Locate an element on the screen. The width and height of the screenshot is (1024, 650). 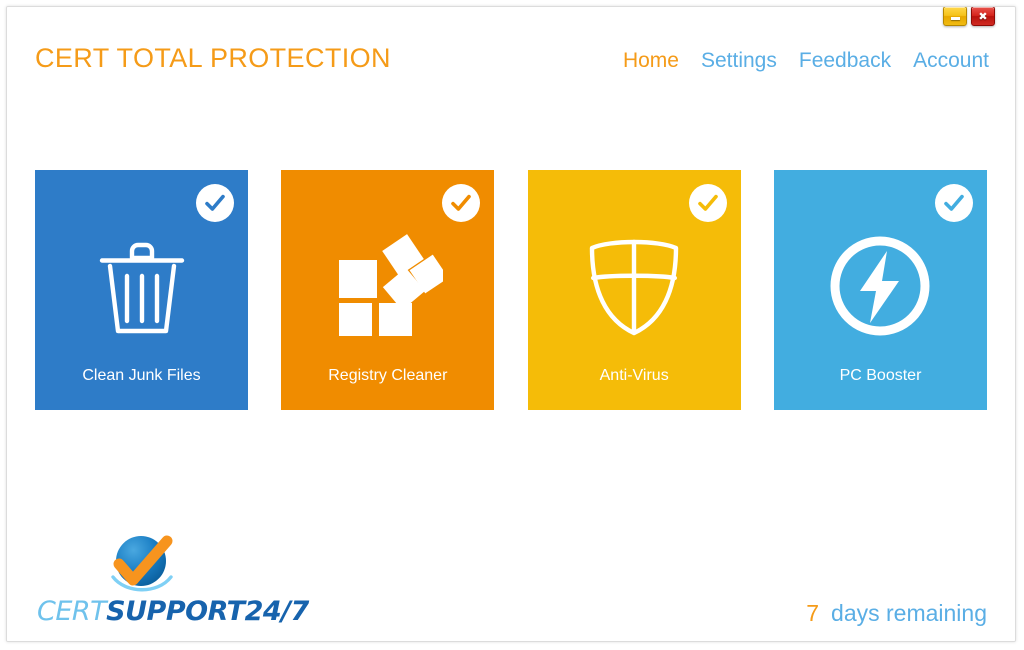
brand-logo: CERTSUPPORT24/7 is located at coordinates (173, 583).